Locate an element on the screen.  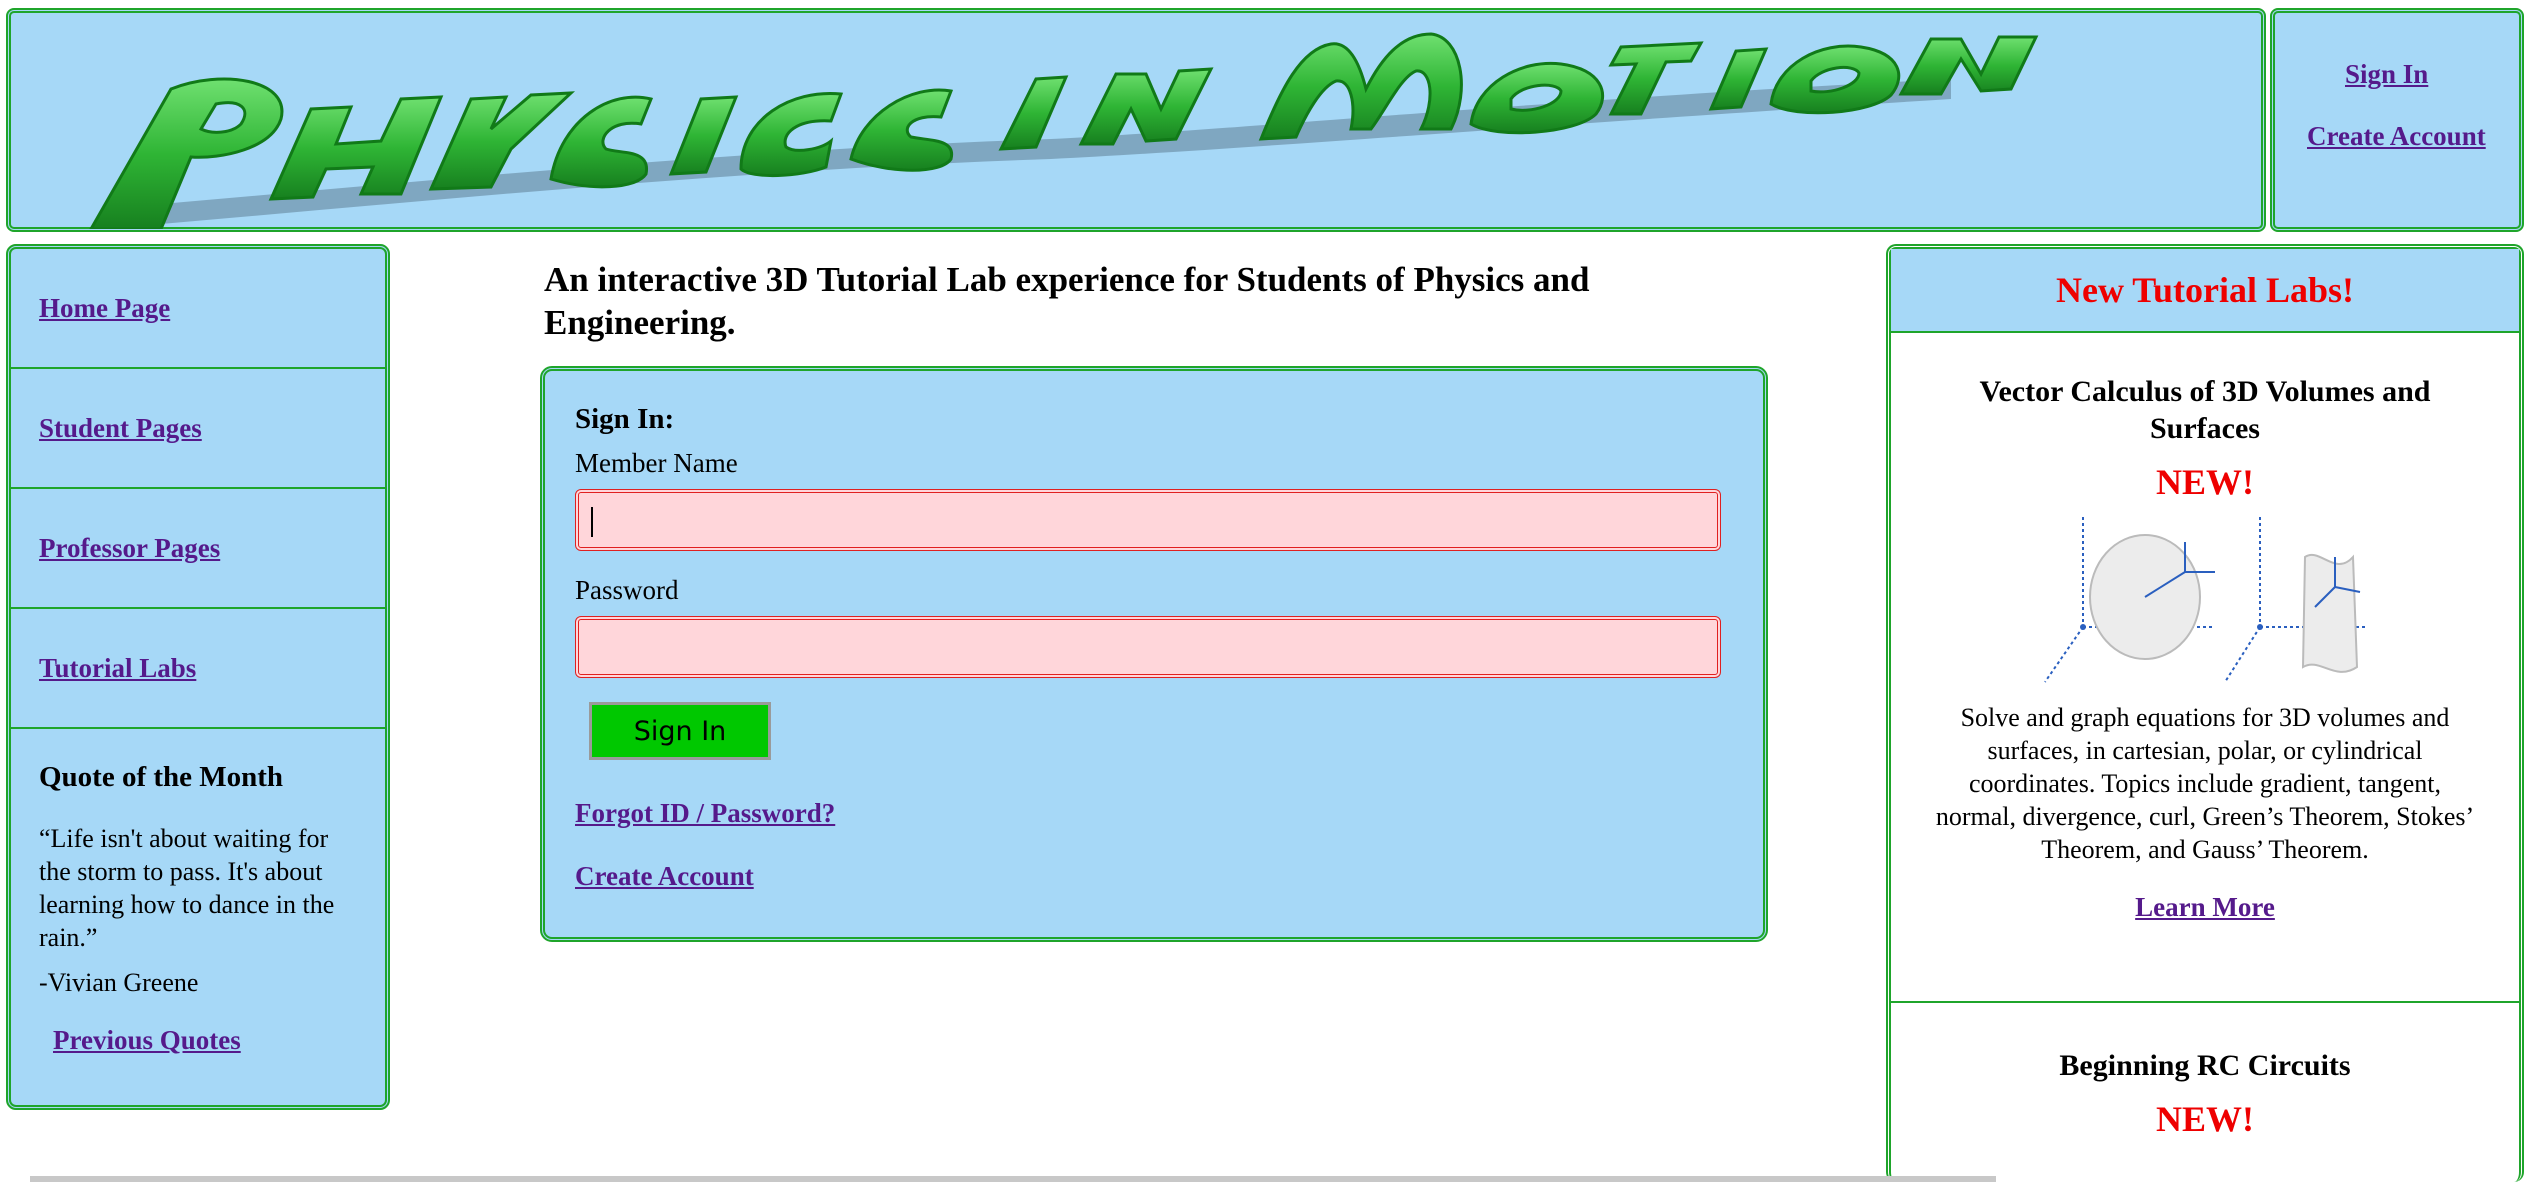
horizontal-scrollbar is located at coordinates (1013, 1179).